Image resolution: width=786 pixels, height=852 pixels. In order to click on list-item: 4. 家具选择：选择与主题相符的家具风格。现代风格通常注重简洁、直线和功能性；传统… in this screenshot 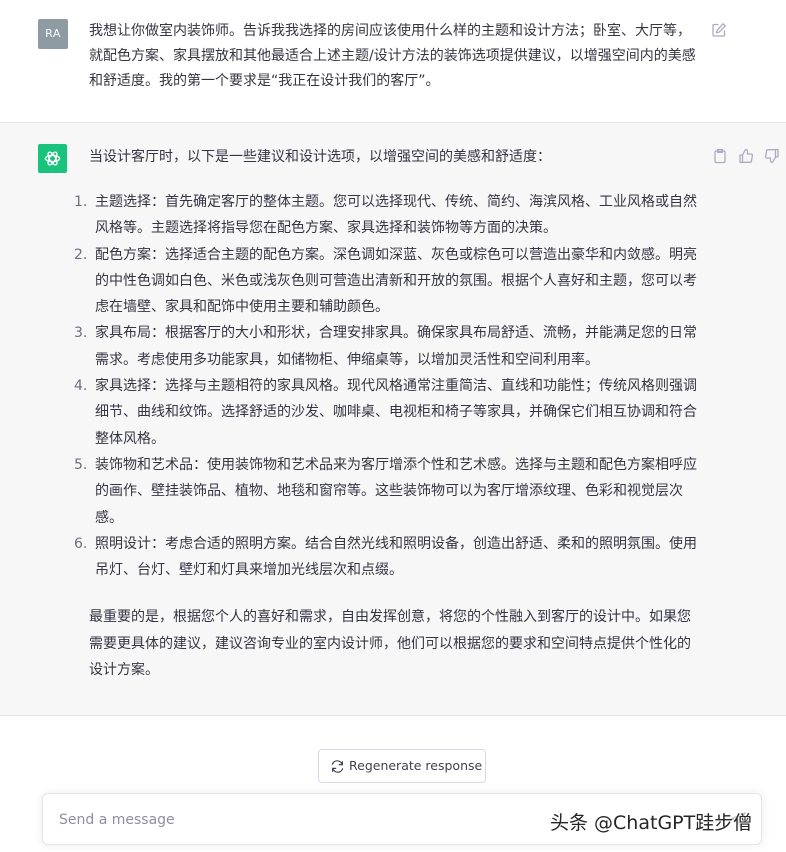, I will do `click(377, 412)`.